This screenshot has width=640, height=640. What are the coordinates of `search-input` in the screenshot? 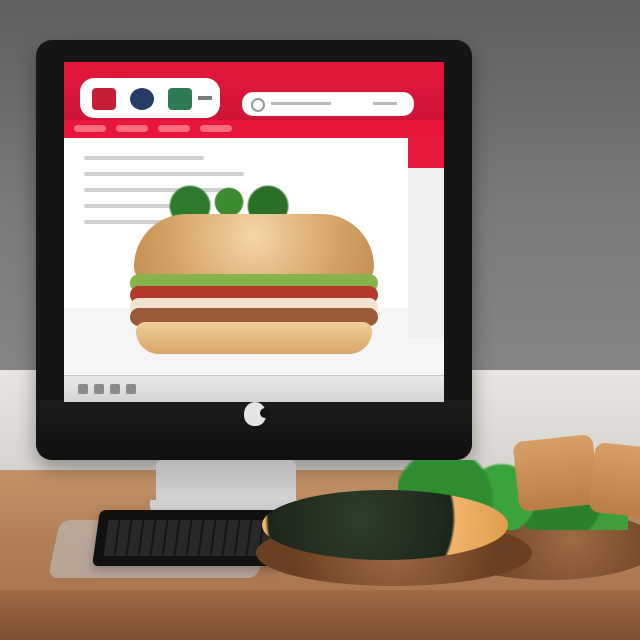 It's located at (328, 104).